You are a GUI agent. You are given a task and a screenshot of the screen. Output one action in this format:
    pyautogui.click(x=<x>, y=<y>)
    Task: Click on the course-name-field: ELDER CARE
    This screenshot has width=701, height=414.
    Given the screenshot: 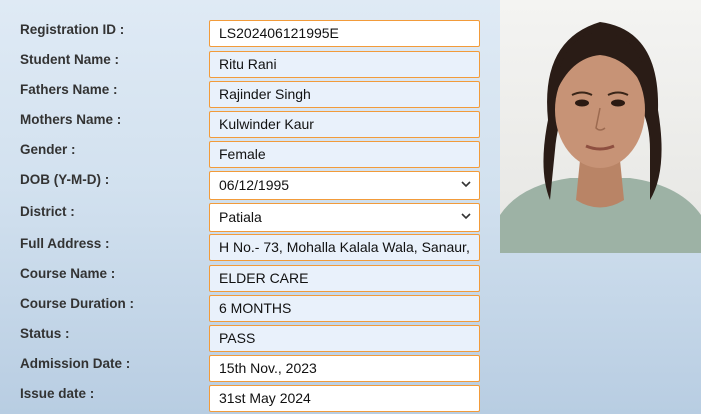 What is the action you would take?
    pyautogui.click(x=344, y=278)
    